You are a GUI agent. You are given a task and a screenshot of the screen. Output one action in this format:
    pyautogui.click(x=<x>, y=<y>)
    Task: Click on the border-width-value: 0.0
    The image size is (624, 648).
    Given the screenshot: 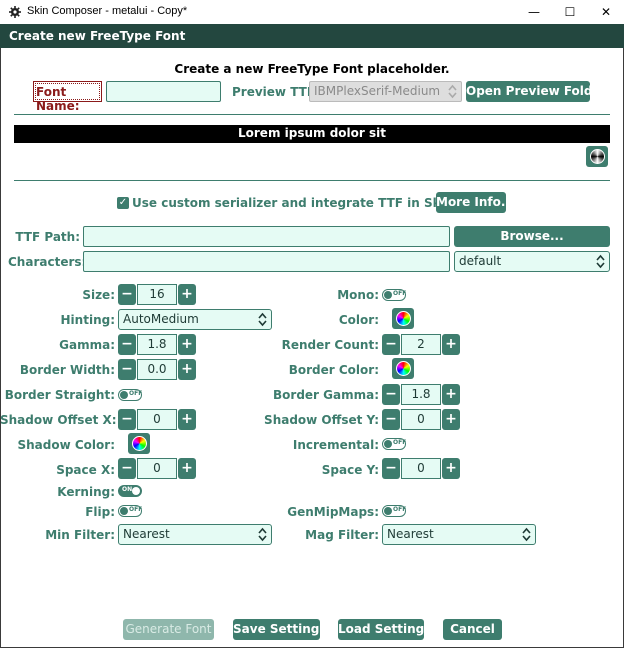 What is the action you would take?
    pyautogui.click(x=157, y=369)
    